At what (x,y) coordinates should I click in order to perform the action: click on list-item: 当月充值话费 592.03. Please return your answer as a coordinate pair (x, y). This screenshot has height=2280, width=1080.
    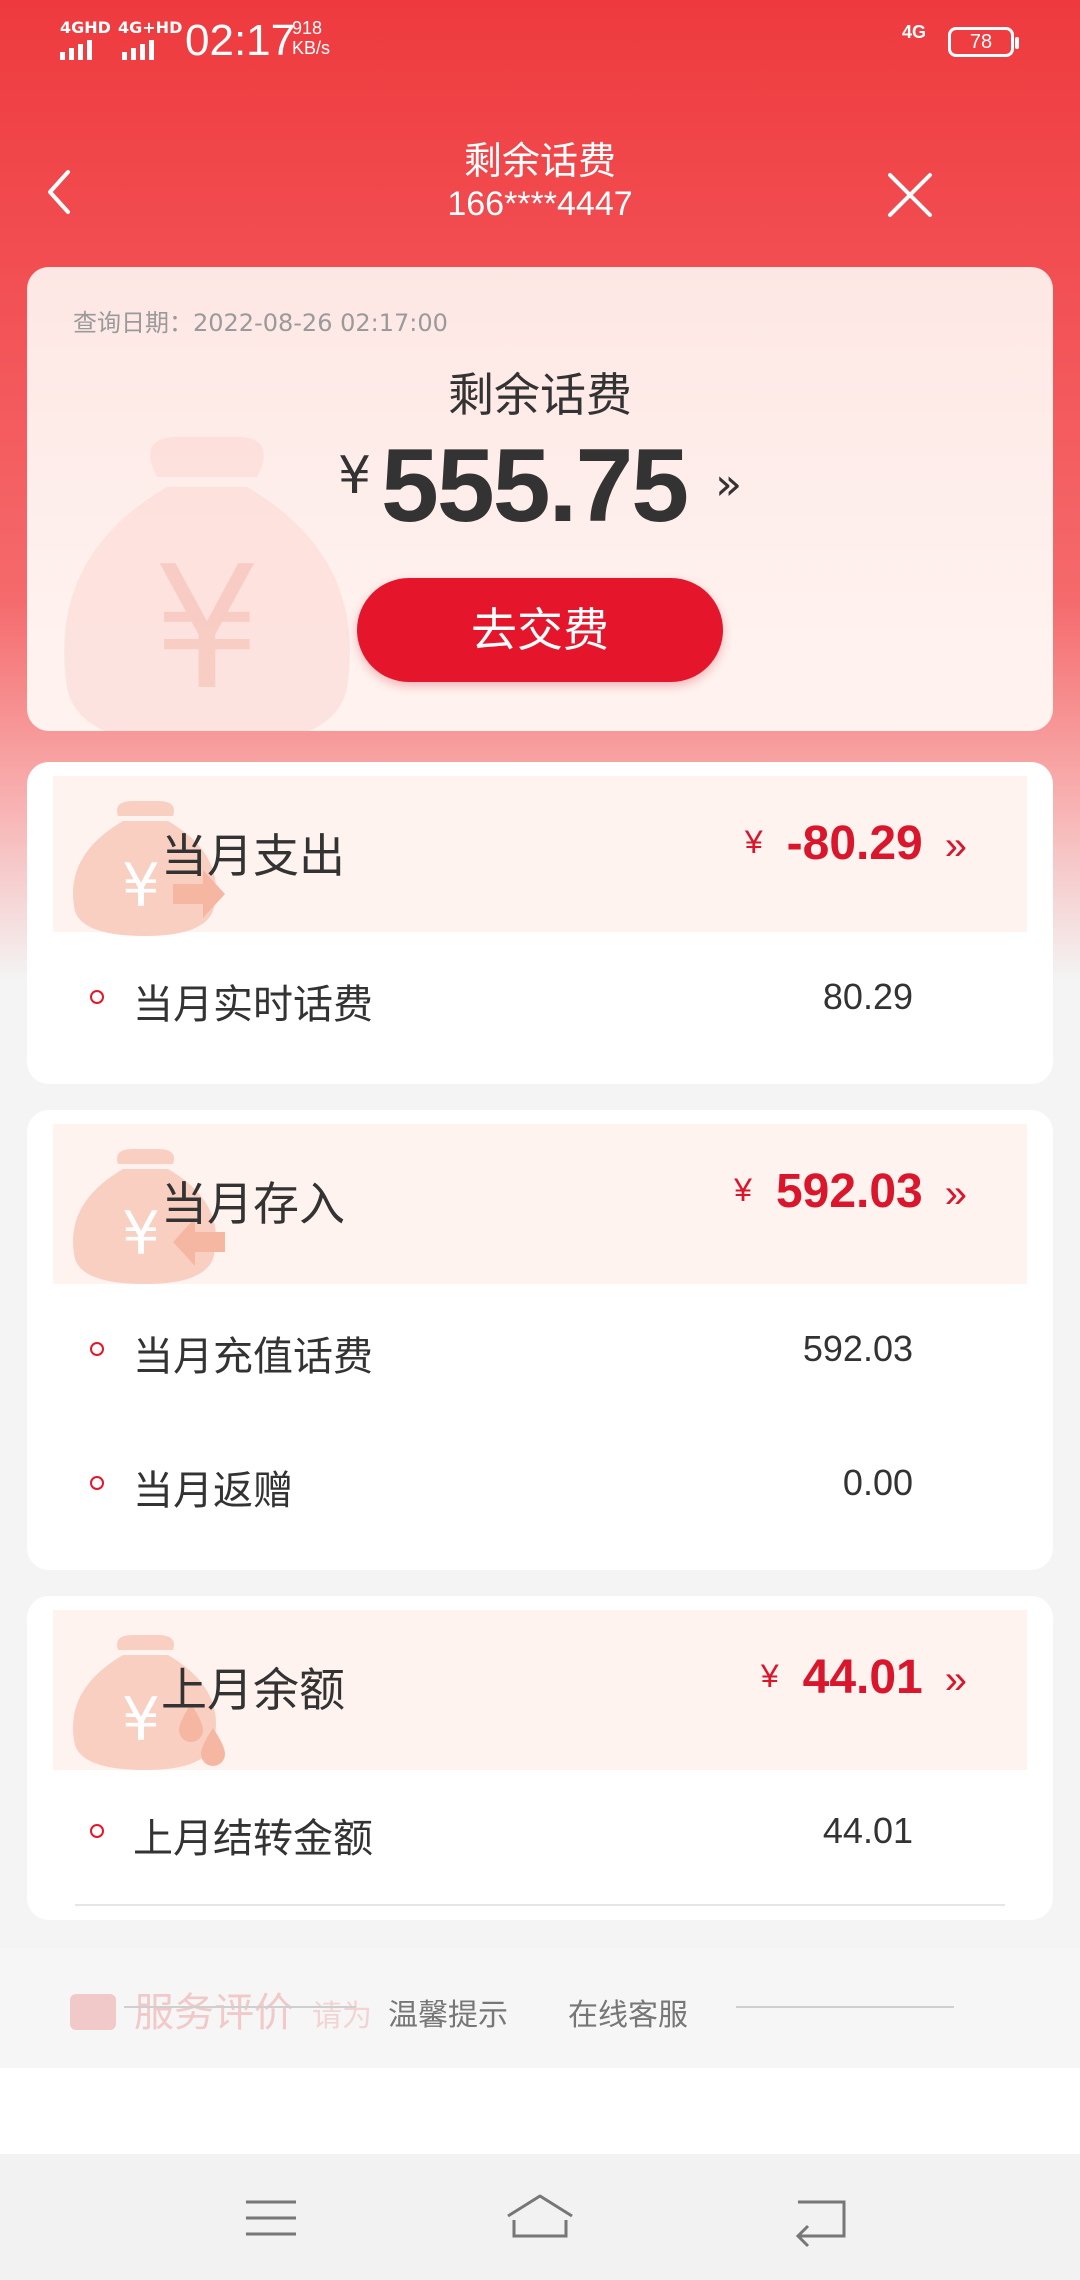
    Looking at the image, I should click on (540, 1350).